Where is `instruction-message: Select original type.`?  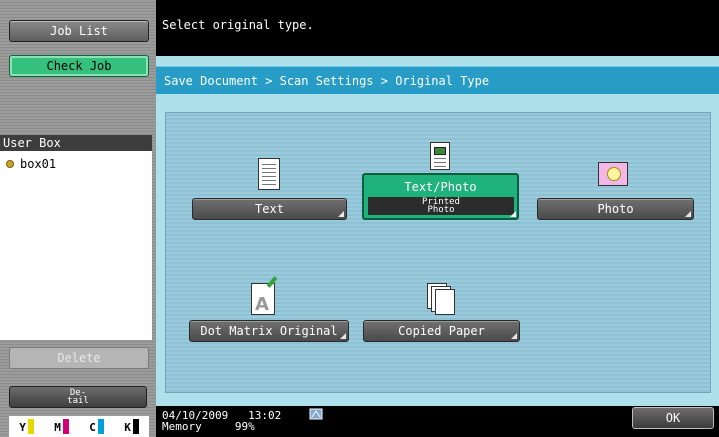 instruction-message: Select original type. is located at coordinates (238, 25).